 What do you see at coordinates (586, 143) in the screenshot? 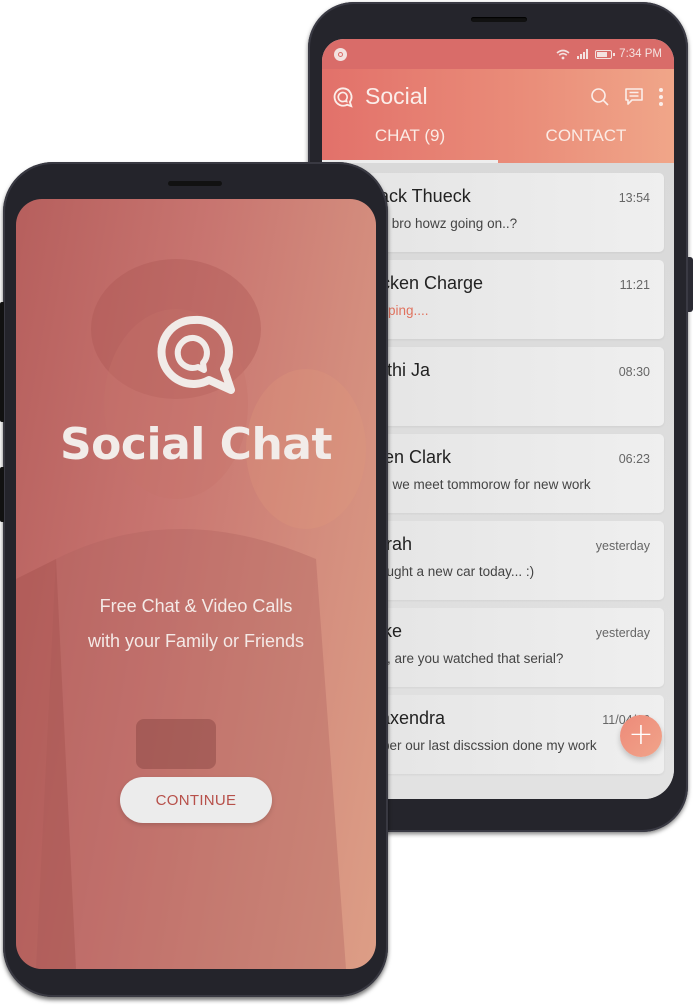
I see `tab-contact: CONTACT` at bounding box center [586, 143].